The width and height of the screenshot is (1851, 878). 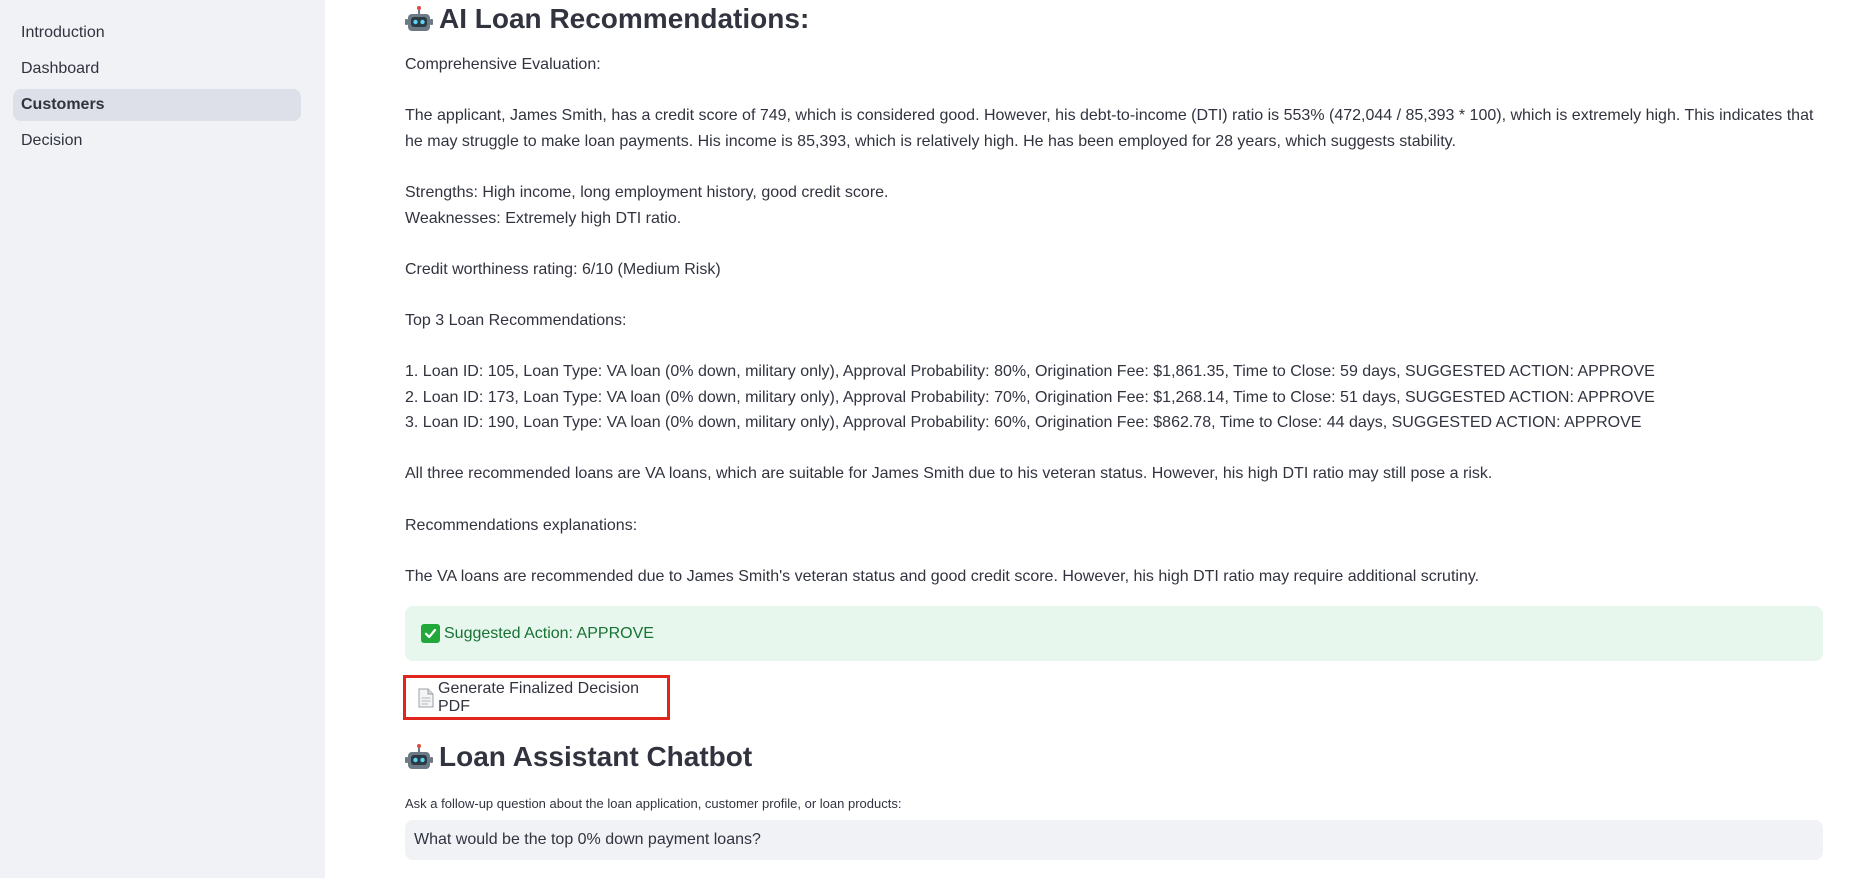 I want to click on generate-pdf-button-label: Generate Finalized Decision PDF, so click(x=538, y=697).